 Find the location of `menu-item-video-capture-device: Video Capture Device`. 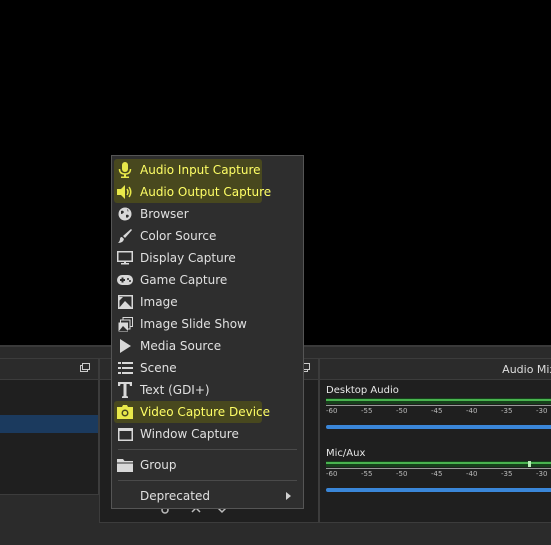

menu-item-video-capture-device: Video Capture Device is located at coordinates (207, 412).